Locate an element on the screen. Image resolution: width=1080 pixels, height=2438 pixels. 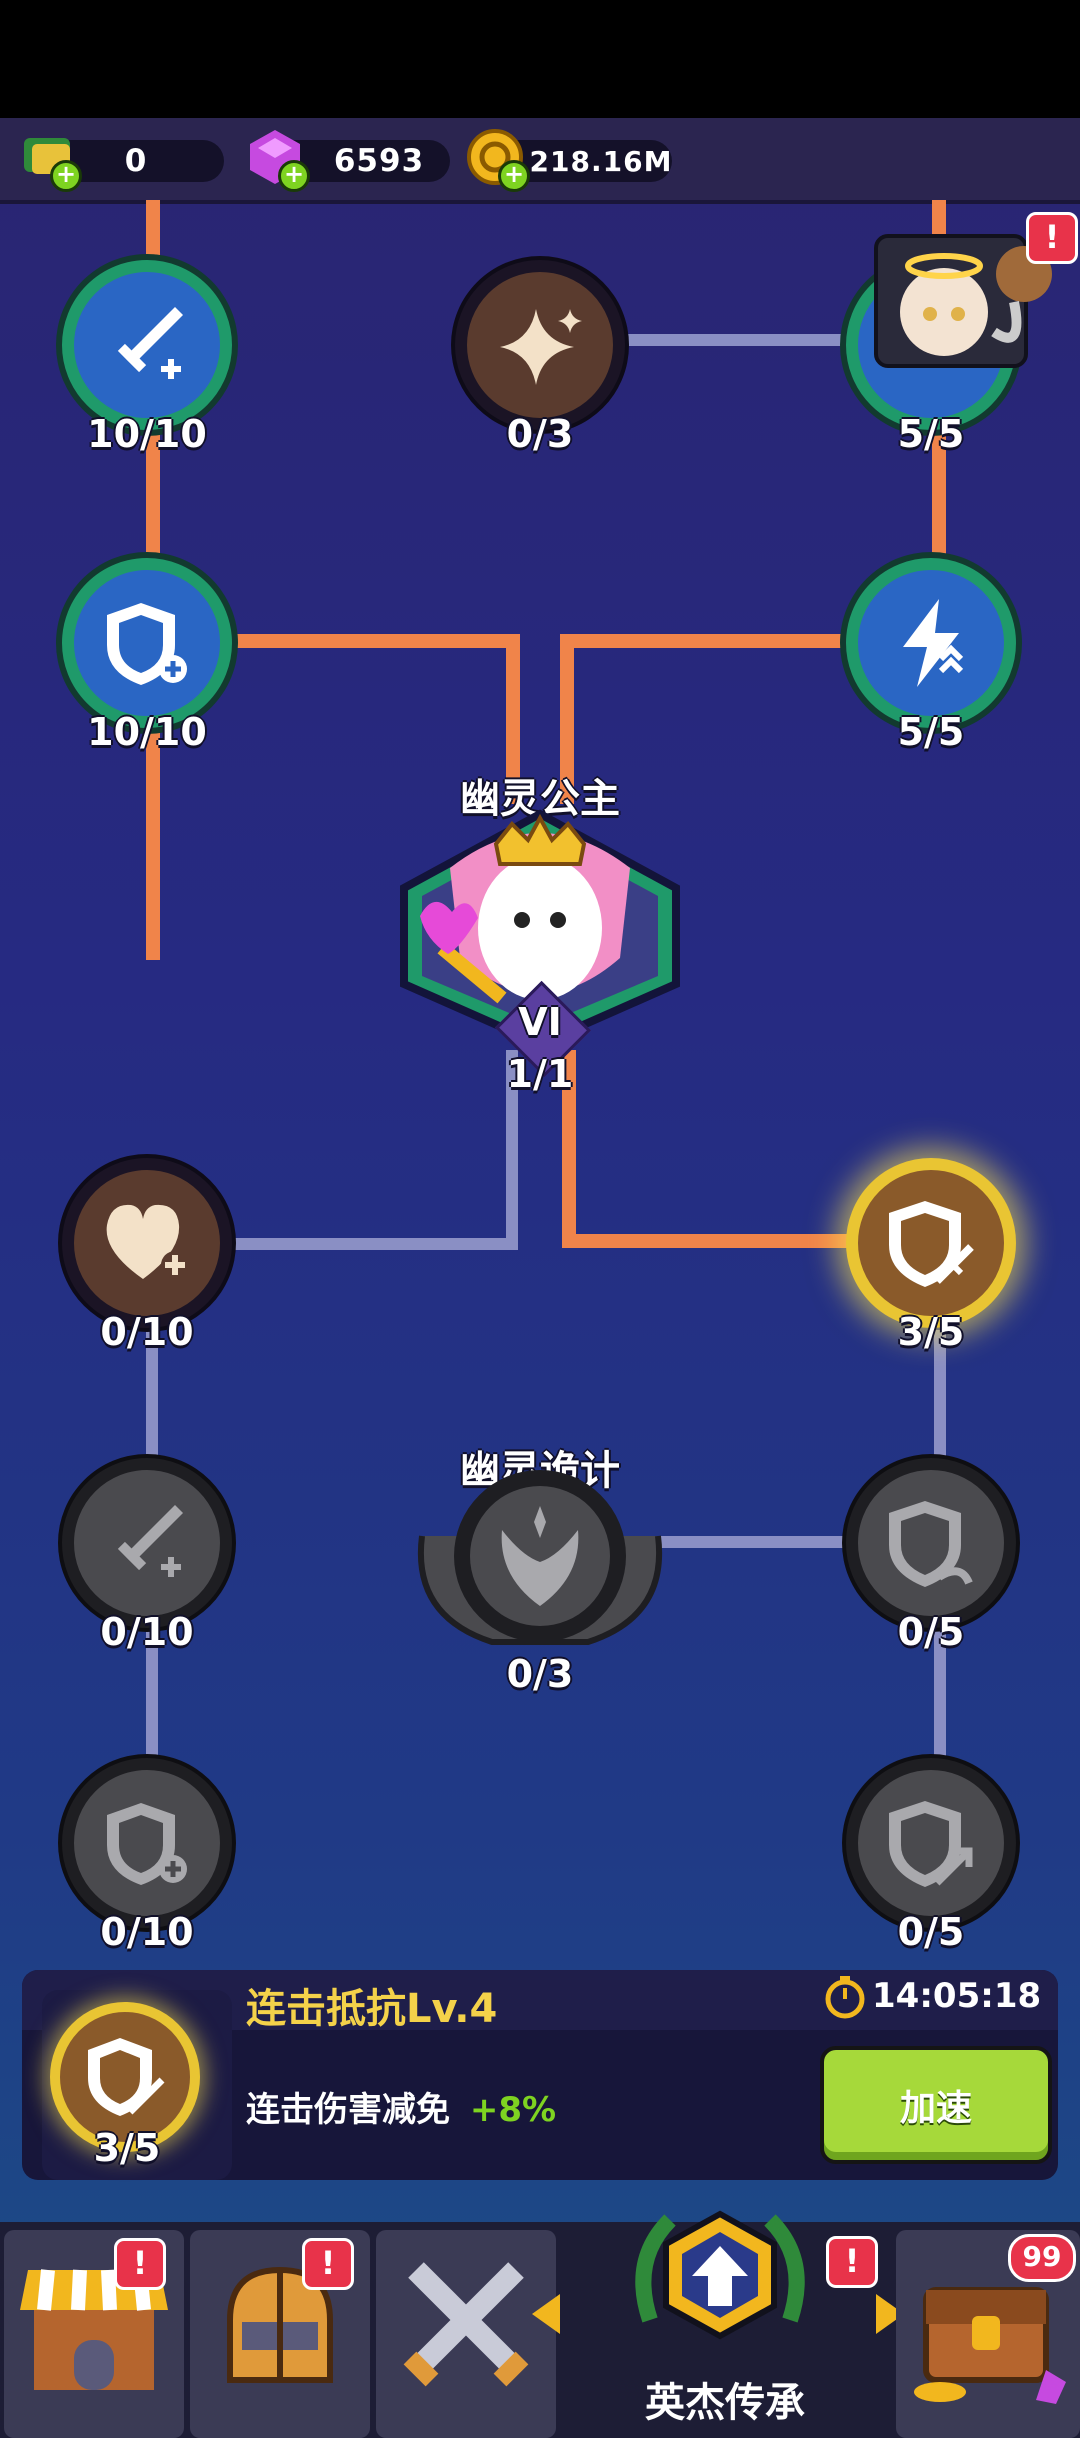
upgrade-desc: 连击伤害减免 +8% is located at coordinates (401, 2106).